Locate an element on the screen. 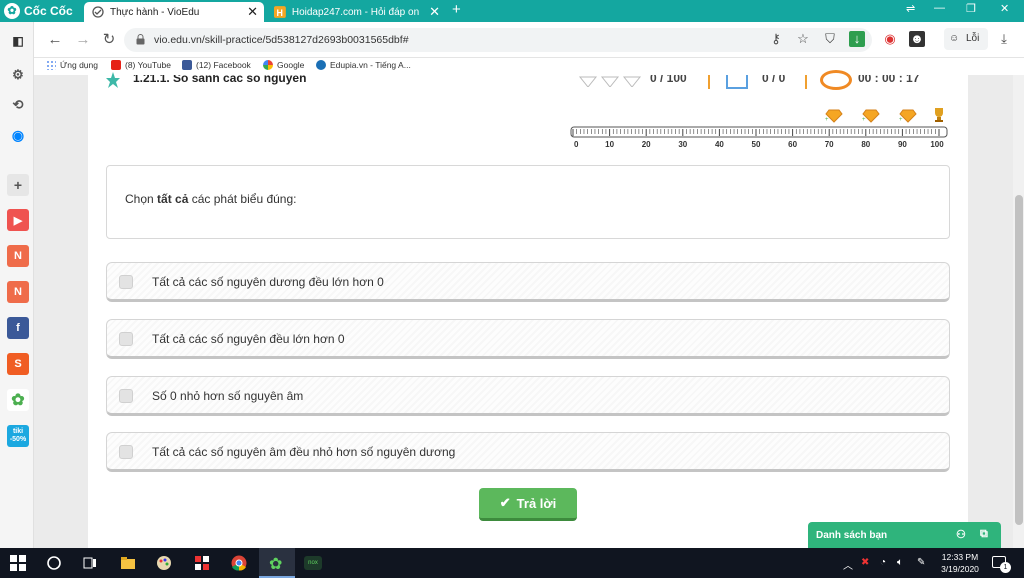  bookmark-star-icon: ☆ is located at coordinates (803, 39).